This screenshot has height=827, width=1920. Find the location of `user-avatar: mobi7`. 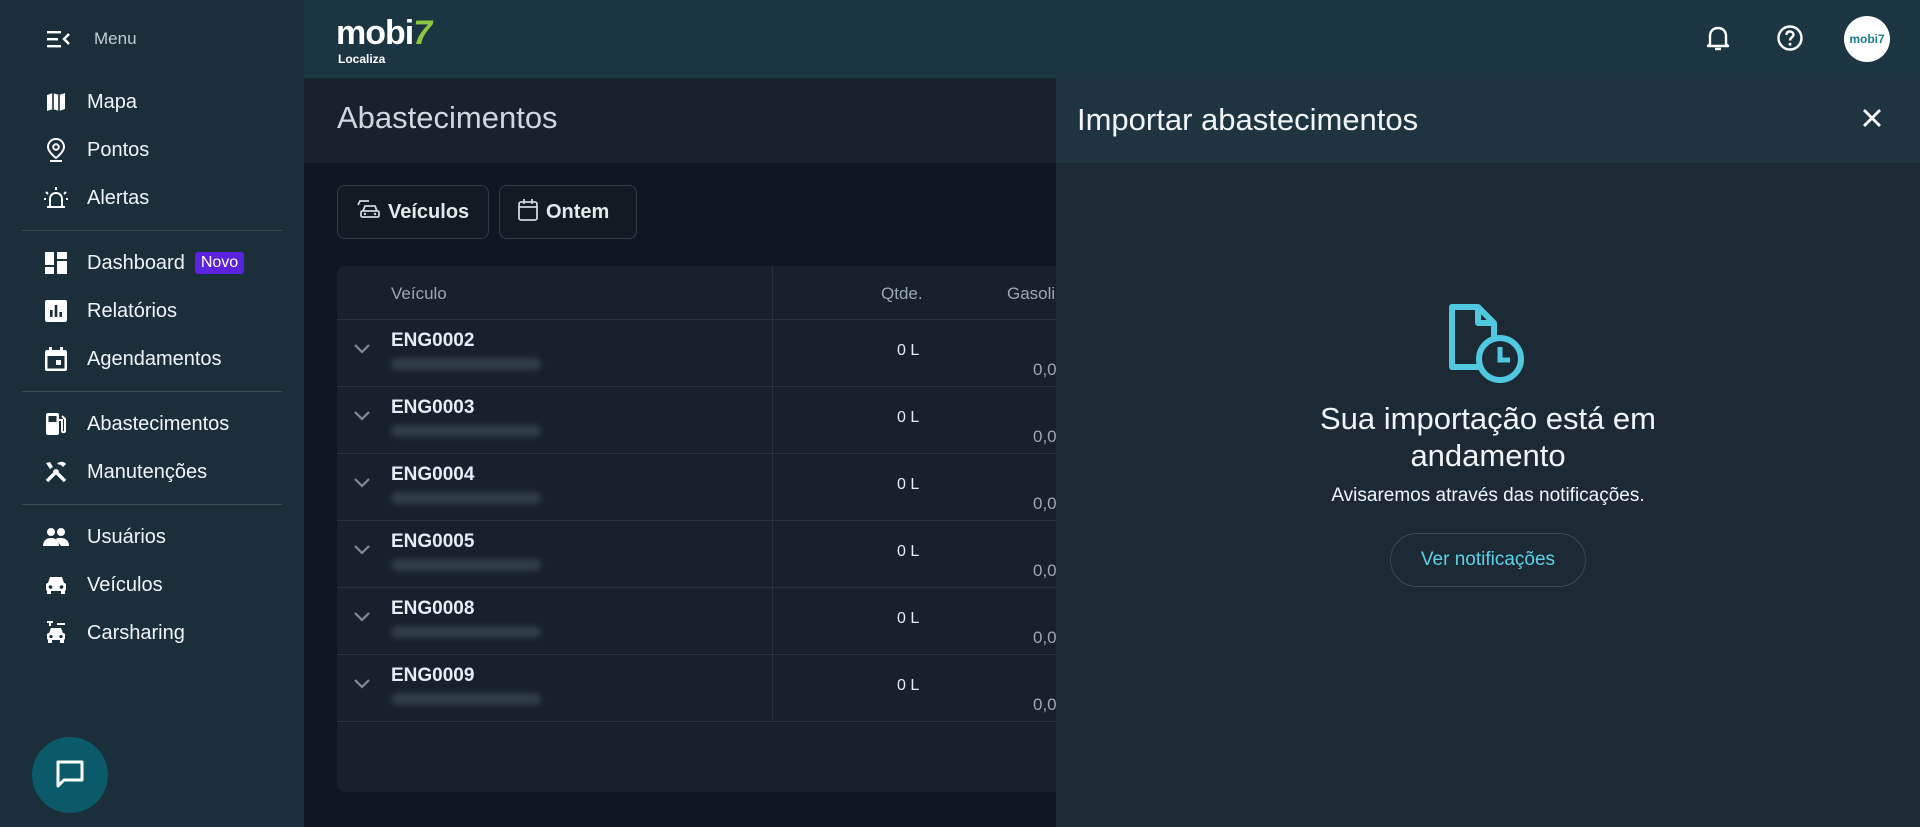

user-avatar: mobi7 is located at coordinates (1867, 39).